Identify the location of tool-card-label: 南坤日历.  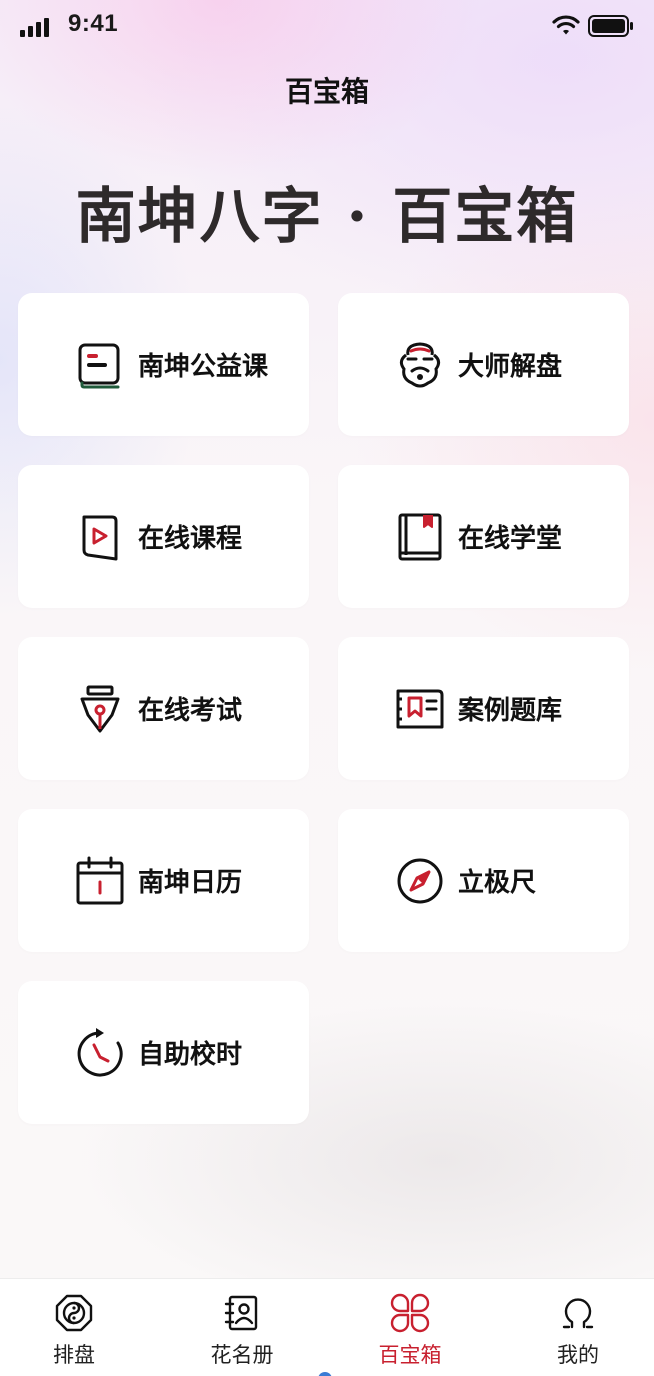
(190, 883).